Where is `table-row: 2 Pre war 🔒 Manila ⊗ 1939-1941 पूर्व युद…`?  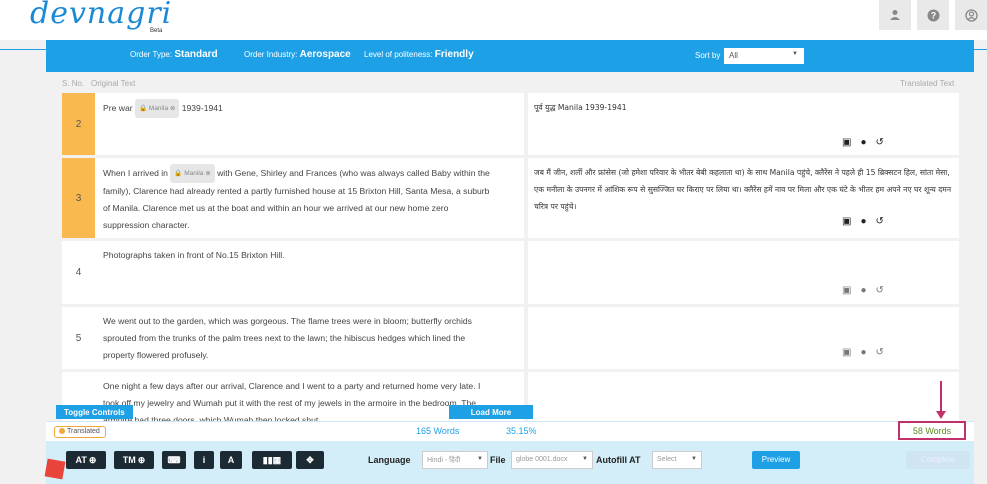 table-row: 2 Pre war 🔒 Manila ⊗ 1939-1941 पूर्व युद… is located at coordinates (510, 124).